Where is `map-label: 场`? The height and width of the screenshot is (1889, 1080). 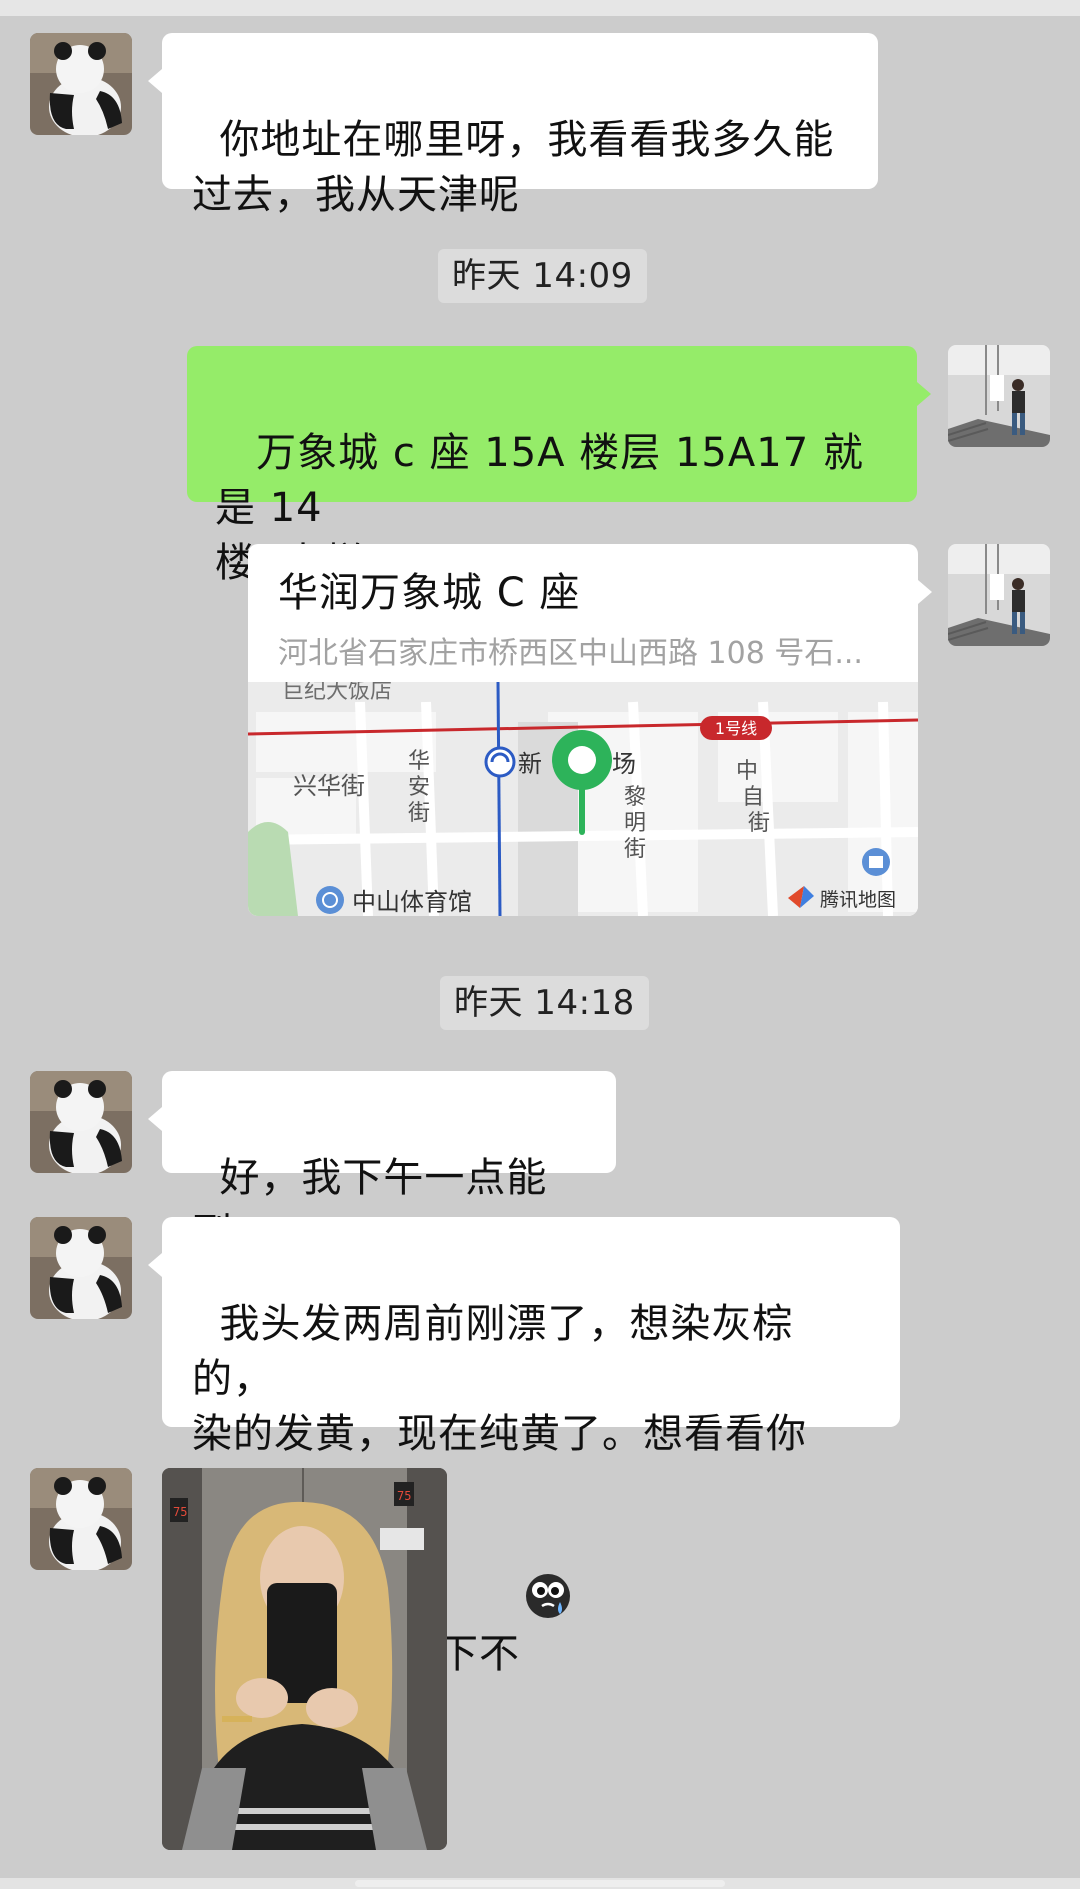
map-label: 场 is located at coordinates (624, 764).